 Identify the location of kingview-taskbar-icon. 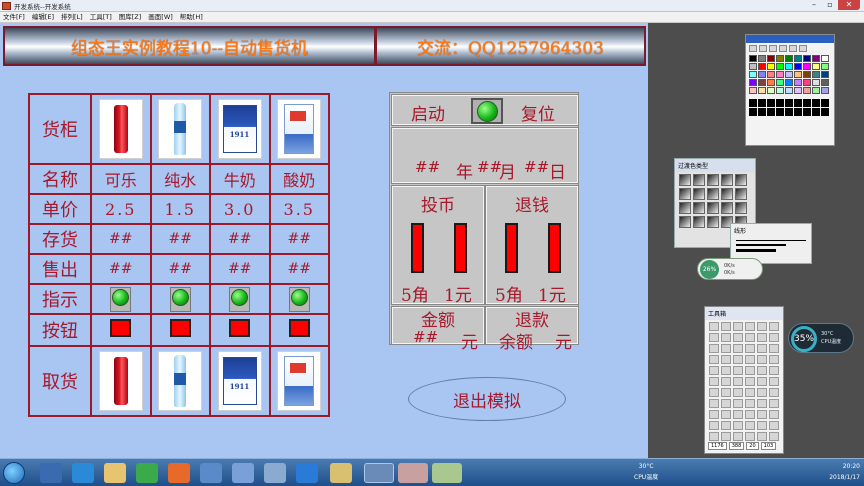
(379, 473).